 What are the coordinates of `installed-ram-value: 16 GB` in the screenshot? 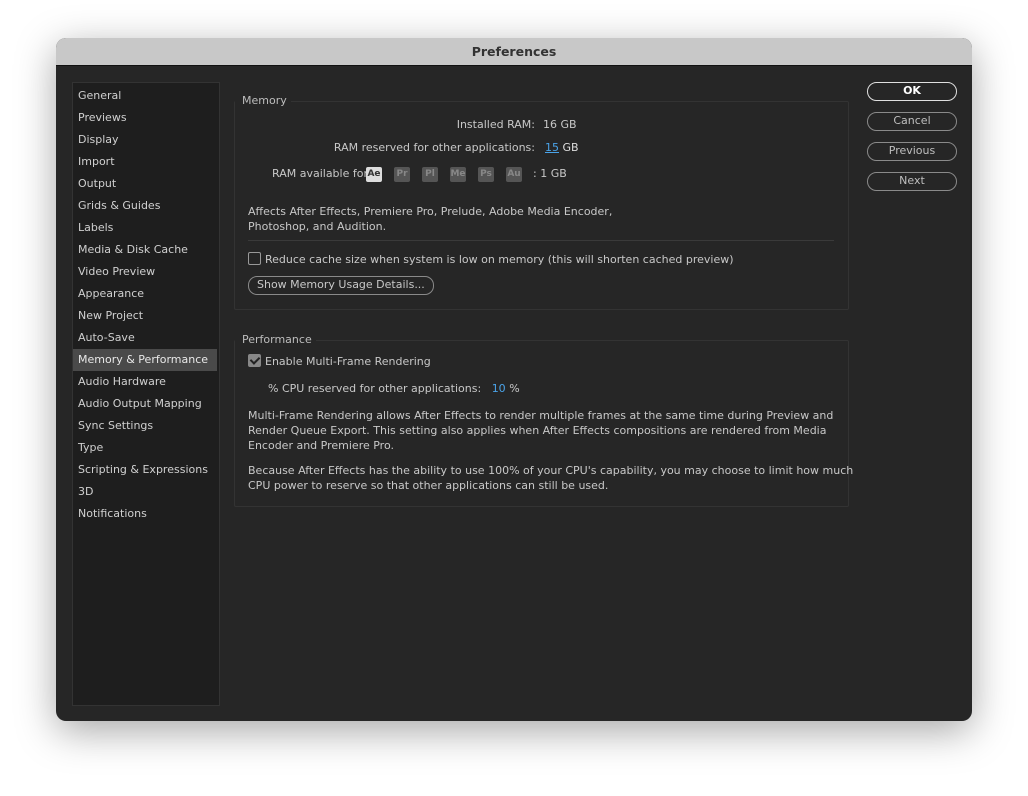 It's located at (560, 124).